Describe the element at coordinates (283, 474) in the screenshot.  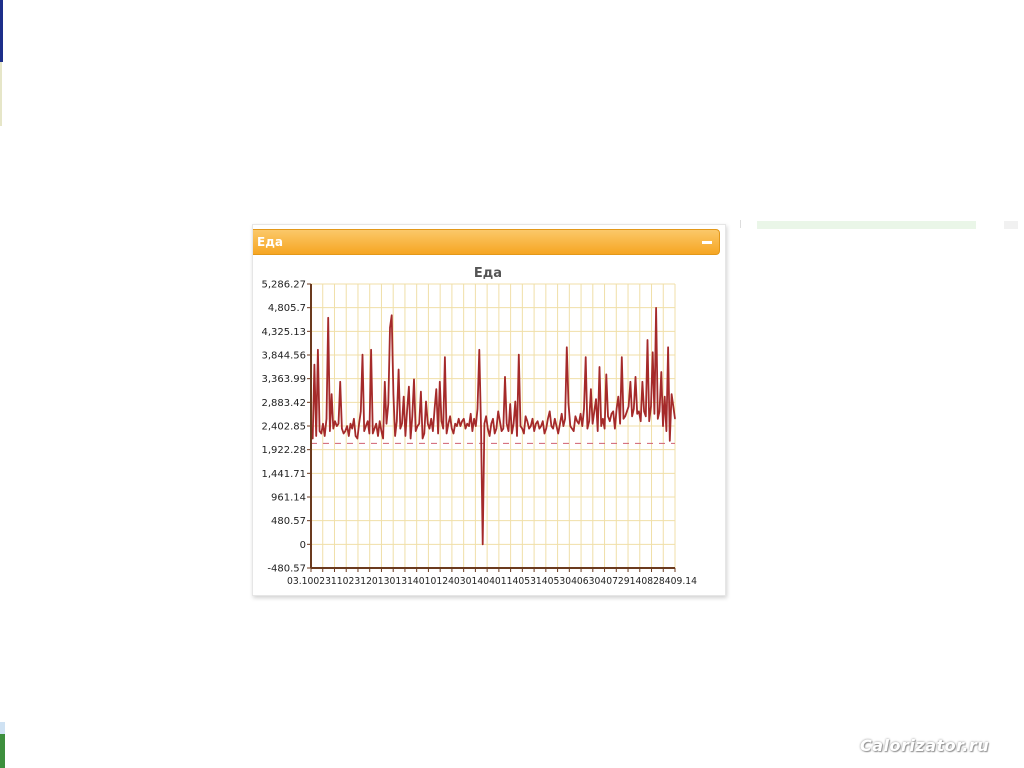
I see `y-tick-label: 1,441.71` at that location.